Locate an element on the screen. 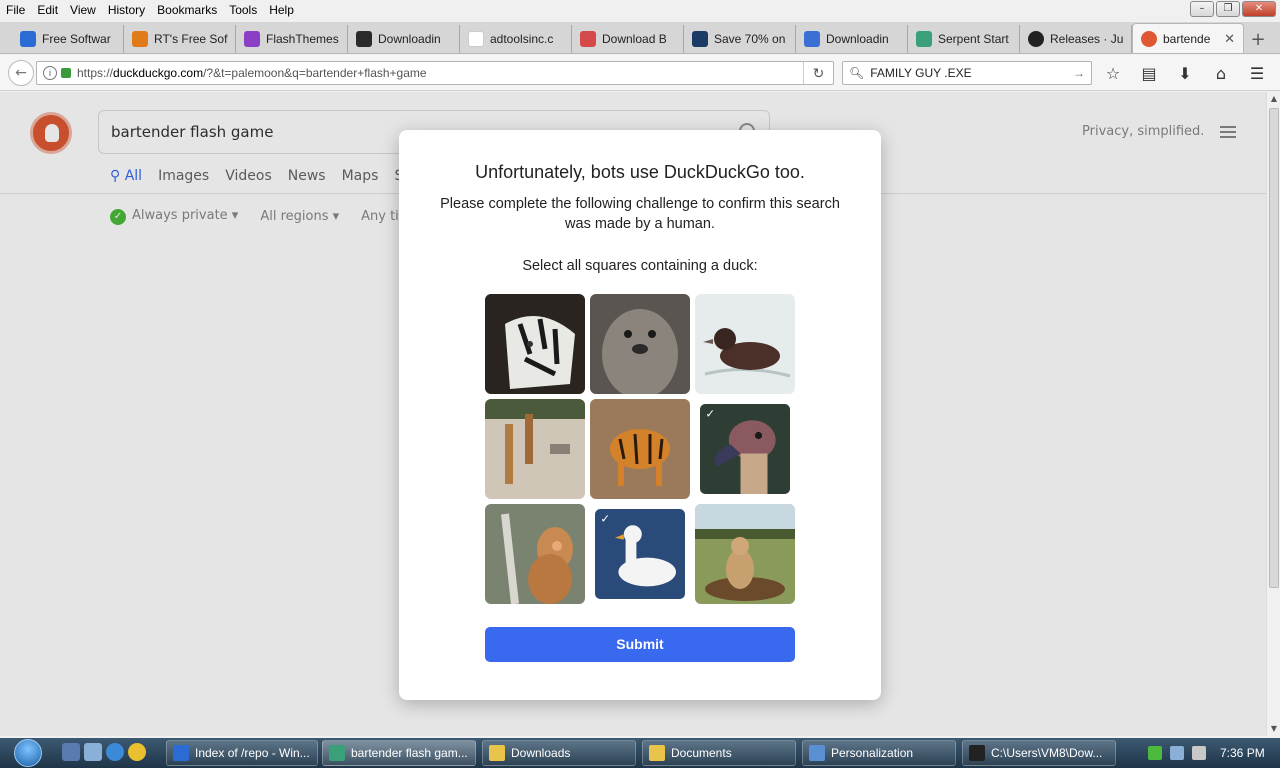  captcha-cell-tiger is located at coordinates (535, 344).